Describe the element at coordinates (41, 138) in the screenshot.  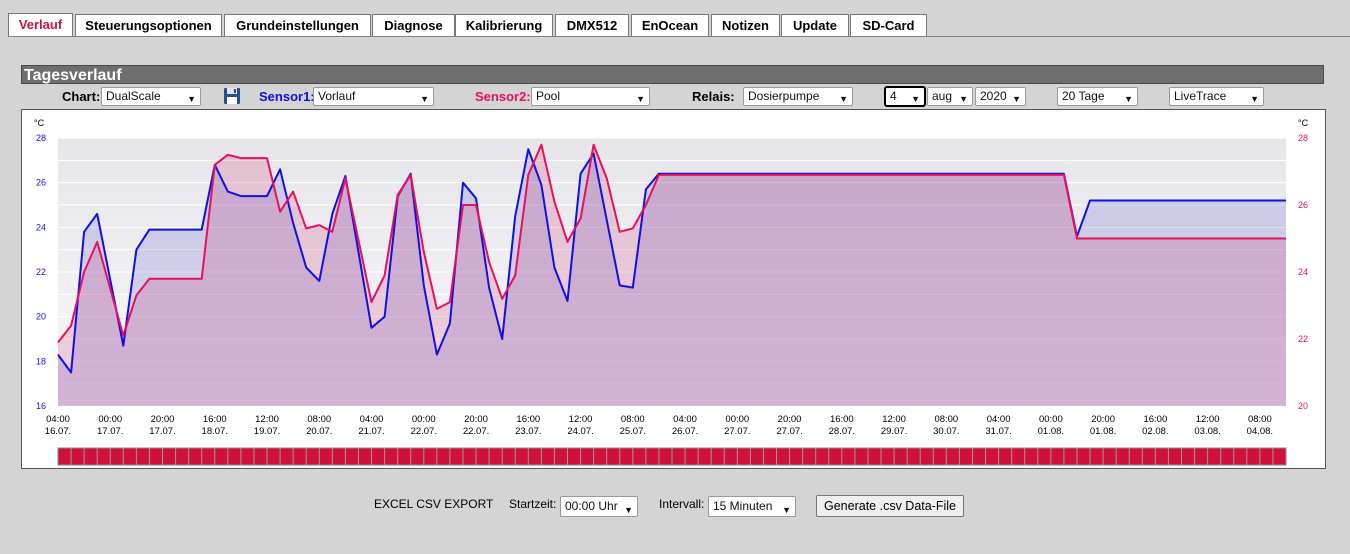
I see `left-y-tick-label: 28` at that location.